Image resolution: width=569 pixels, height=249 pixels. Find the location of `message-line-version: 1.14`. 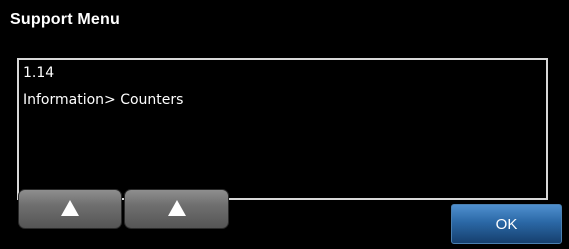

message-line-version: 1.14 is located at coordinates (39, 73).